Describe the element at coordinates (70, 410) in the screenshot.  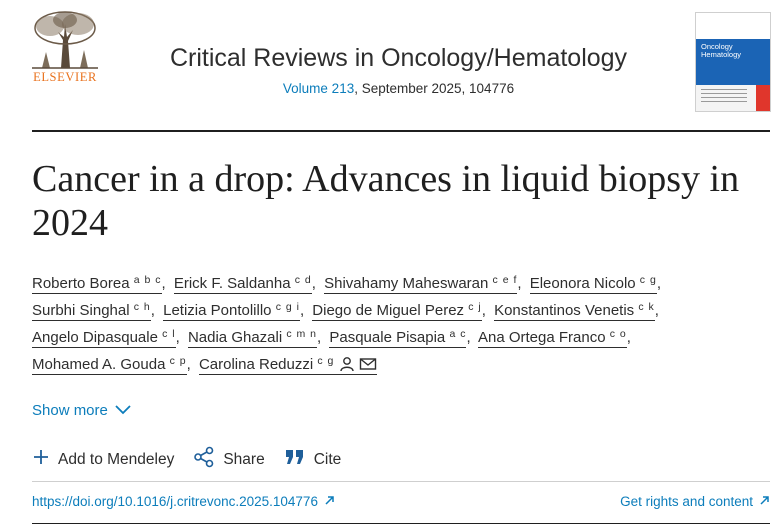
I see `show-more-label: Show more` at that location.